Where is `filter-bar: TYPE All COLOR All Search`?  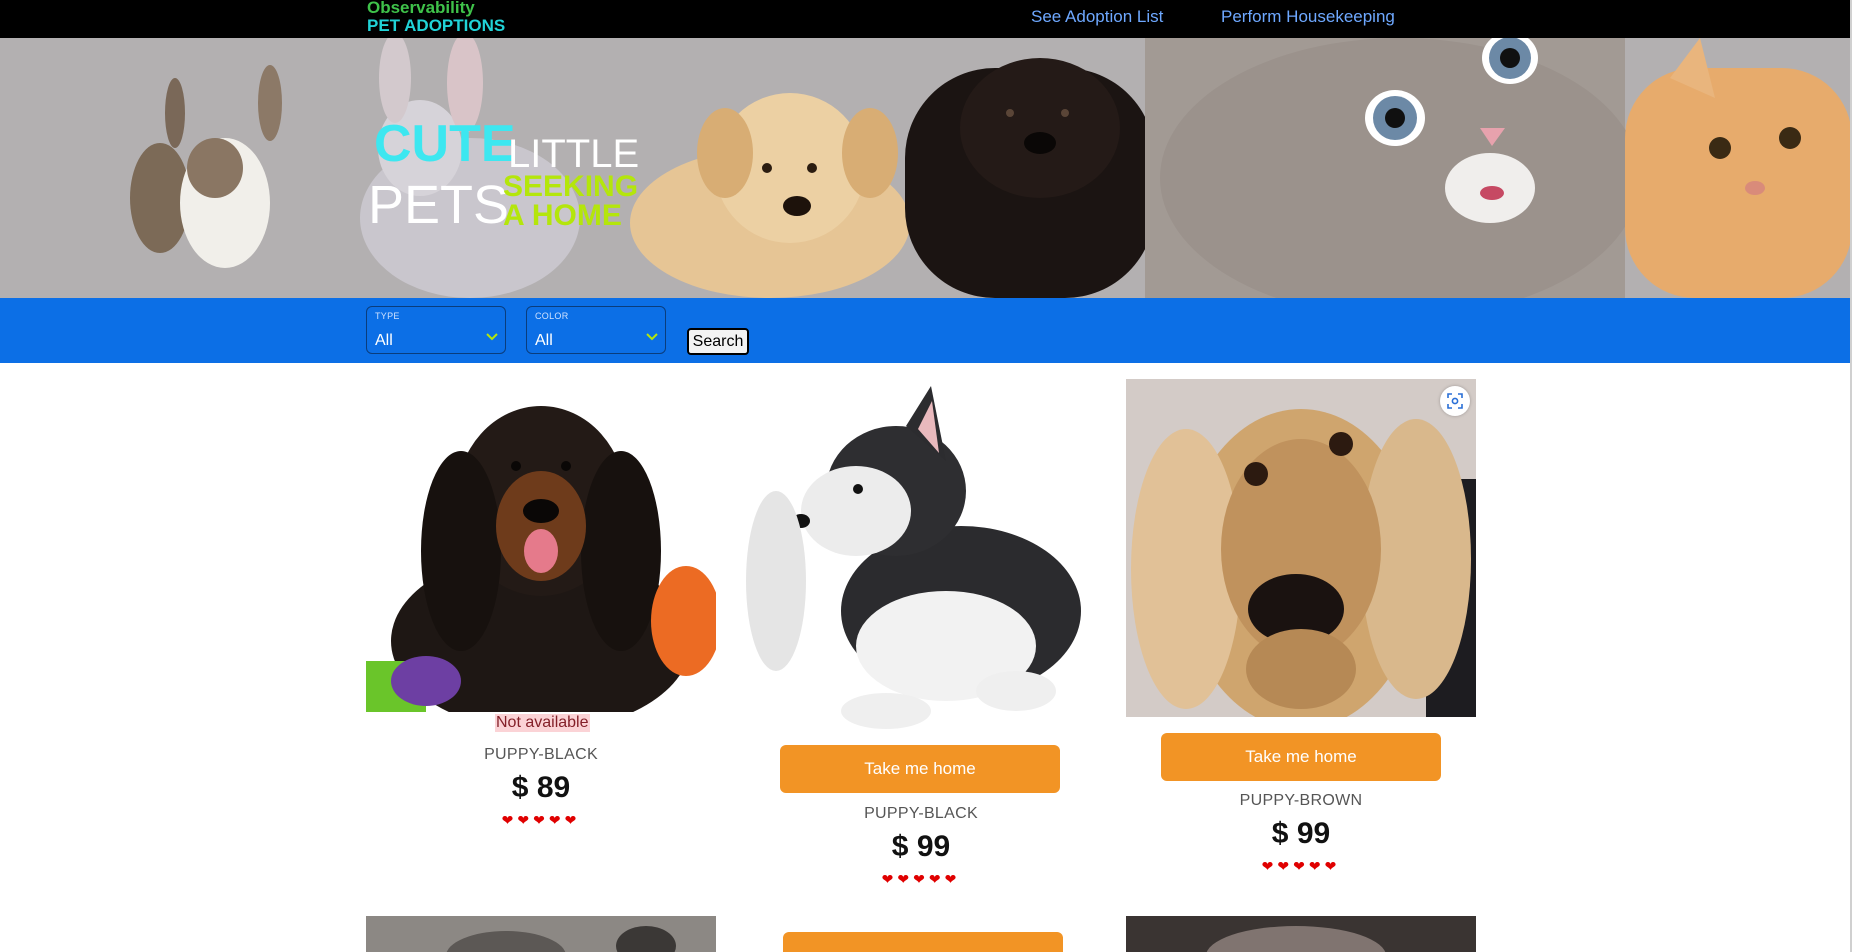 filter-bar: TYPE All COLOR All Search is located at coordinates (926, 330).